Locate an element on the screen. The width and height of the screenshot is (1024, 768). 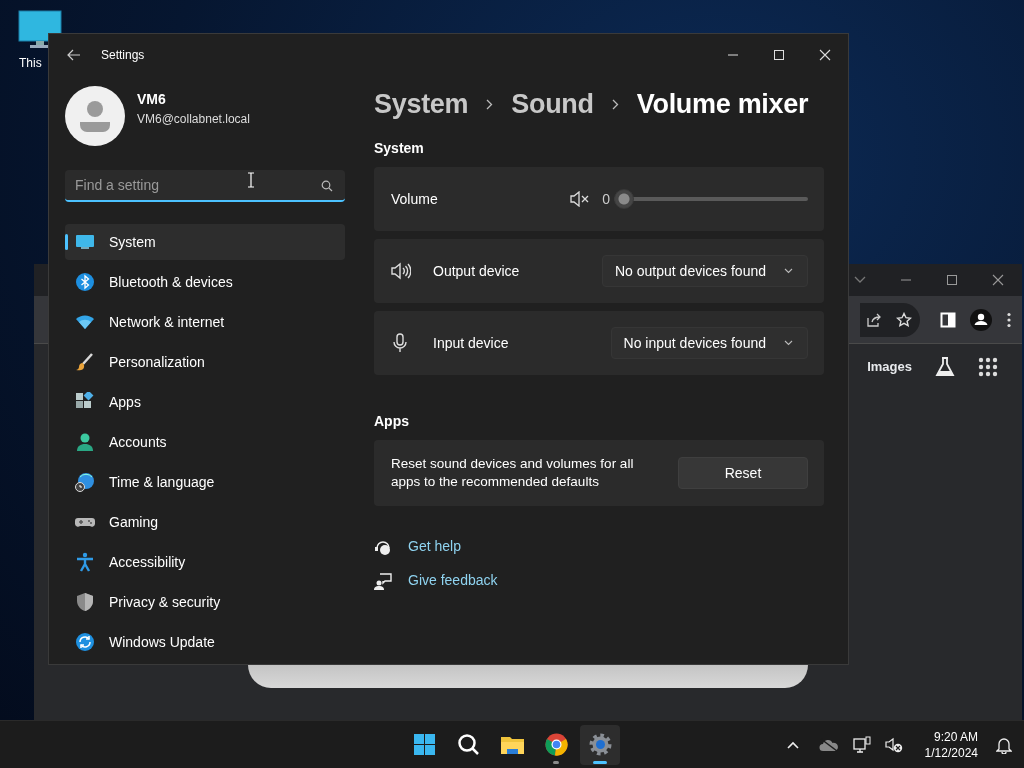
nav-item: Accounts is located at coordinates (205, 442).